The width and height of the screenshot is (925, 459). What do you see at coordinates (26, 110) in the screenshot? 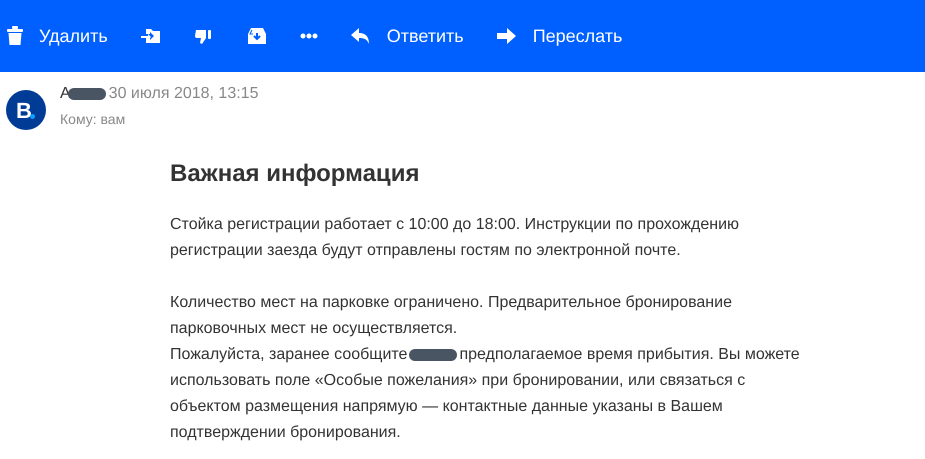
I see `avatar: B` at bounding box center [26, 110].